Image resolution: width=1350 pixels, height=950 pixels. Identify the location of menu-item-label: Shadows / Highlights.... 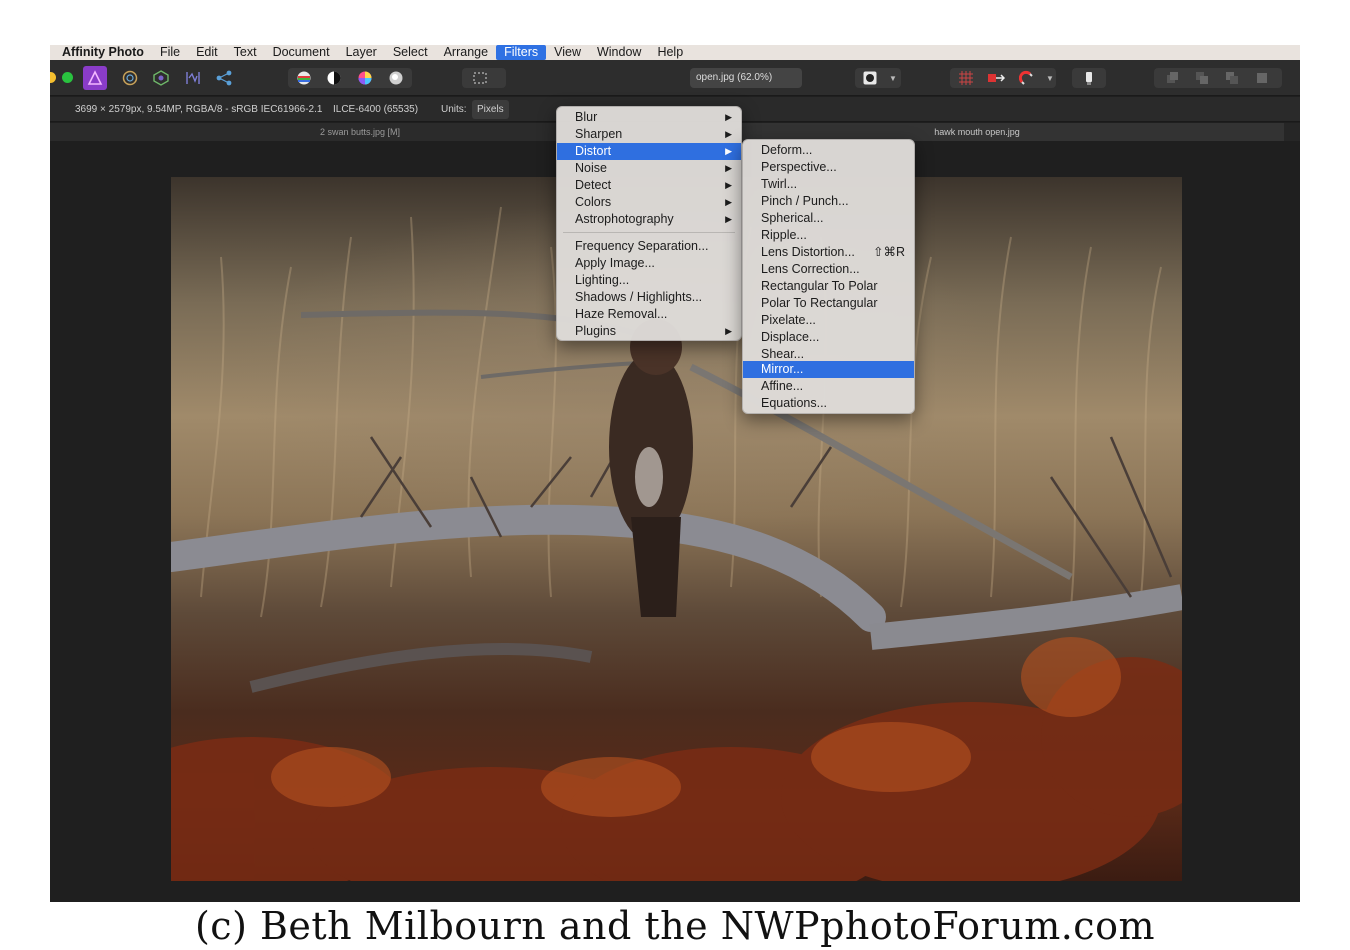
(639, 297).